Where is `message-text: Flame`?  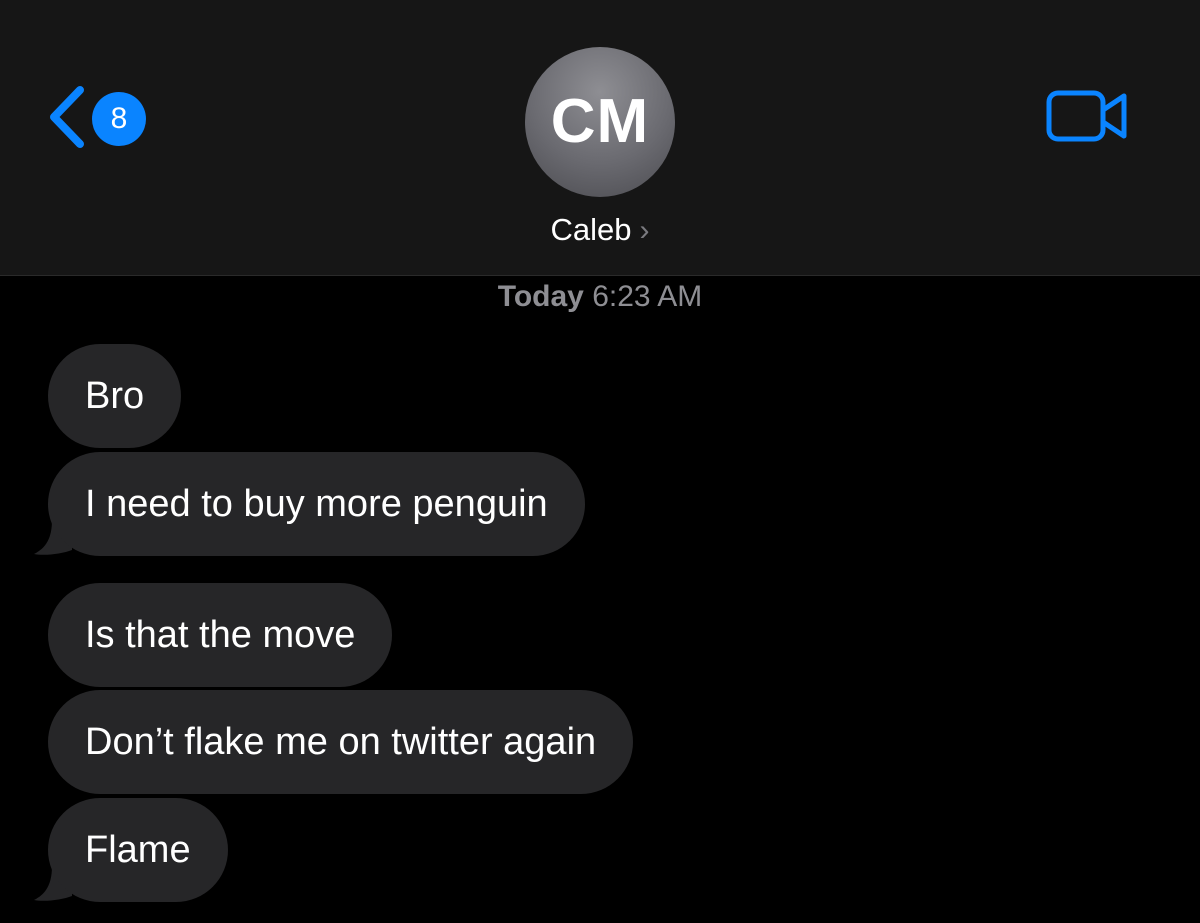 message-text: Flame is located at coordinates (138, 850).